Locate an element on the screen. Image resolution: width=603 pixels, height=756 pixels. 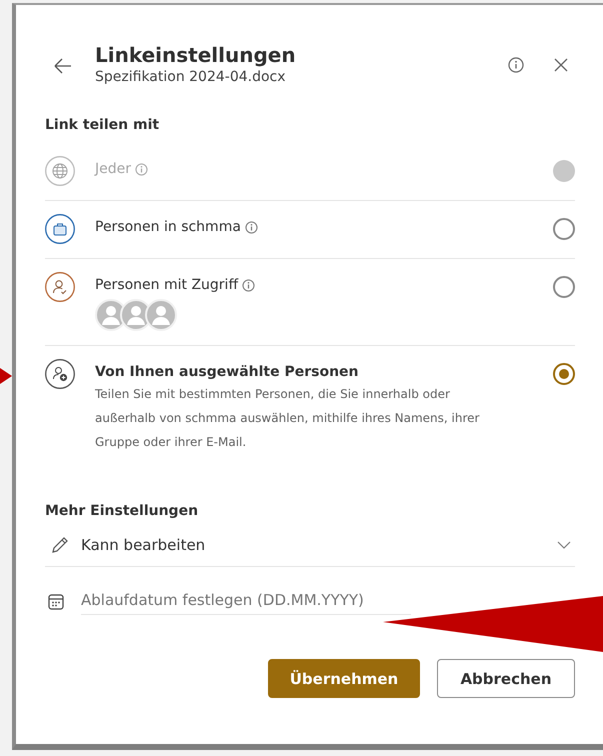
close-button is located at coordinates (561, 65).